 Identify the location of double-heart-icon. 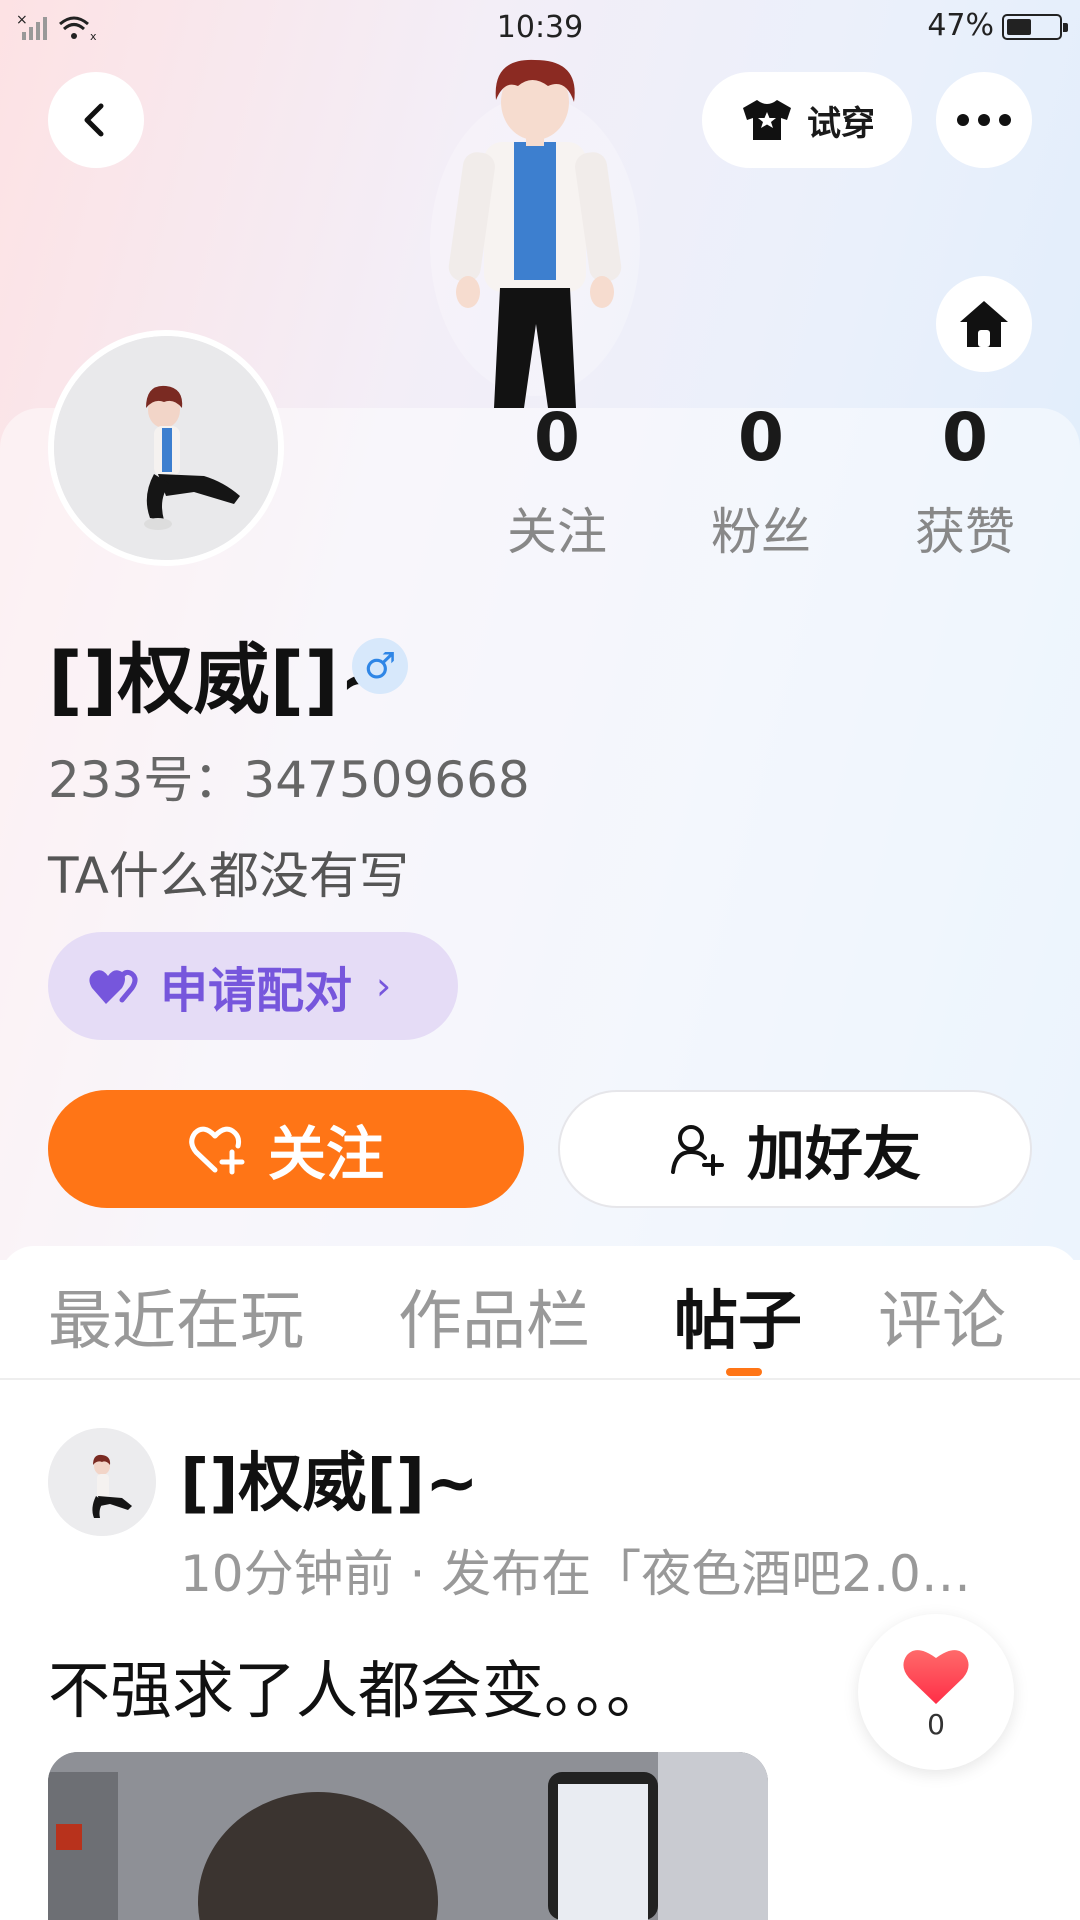
(113, 986).